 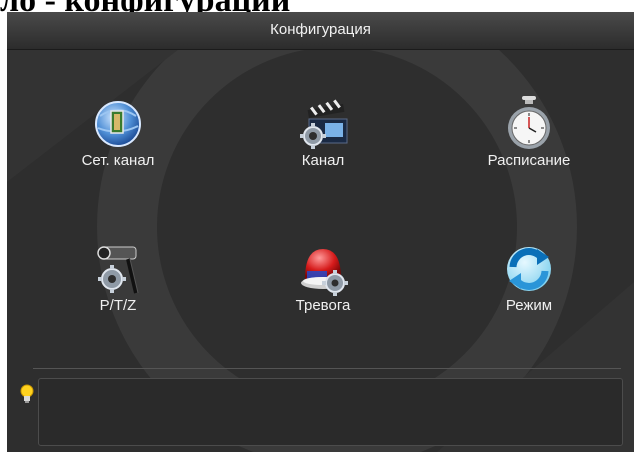 I want to click on tile-alarm: Тревога, so click(x=323, y=286).